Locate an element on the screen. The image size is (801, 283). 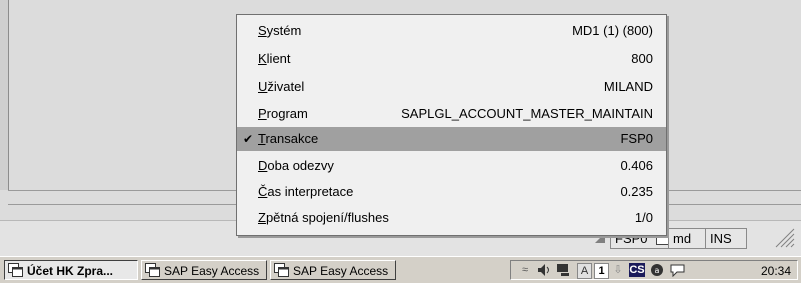
taskbar-button-easy-access-1: SAP Easy Access is located at coordinates (204, 270).